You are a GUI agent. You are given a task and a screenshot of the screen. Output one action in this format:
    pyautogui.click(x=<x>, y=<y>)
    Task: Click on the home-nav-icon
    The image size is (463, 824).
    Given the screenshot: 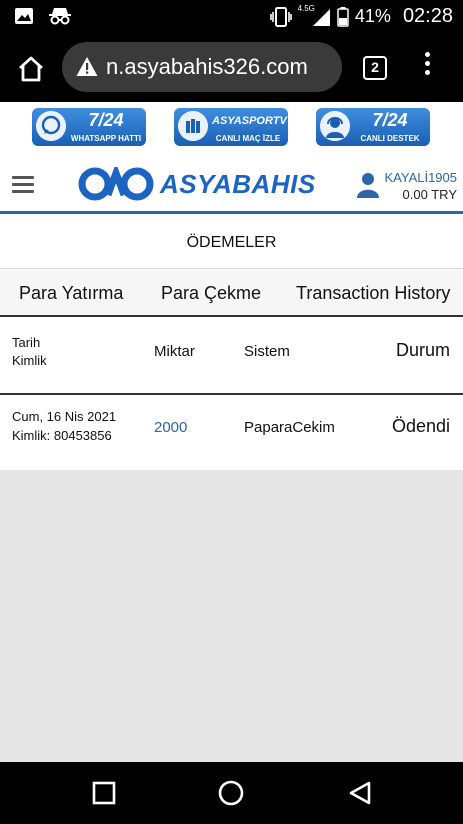 What is the action you would take?
    pyautogui.click(x=231, y=793)
    